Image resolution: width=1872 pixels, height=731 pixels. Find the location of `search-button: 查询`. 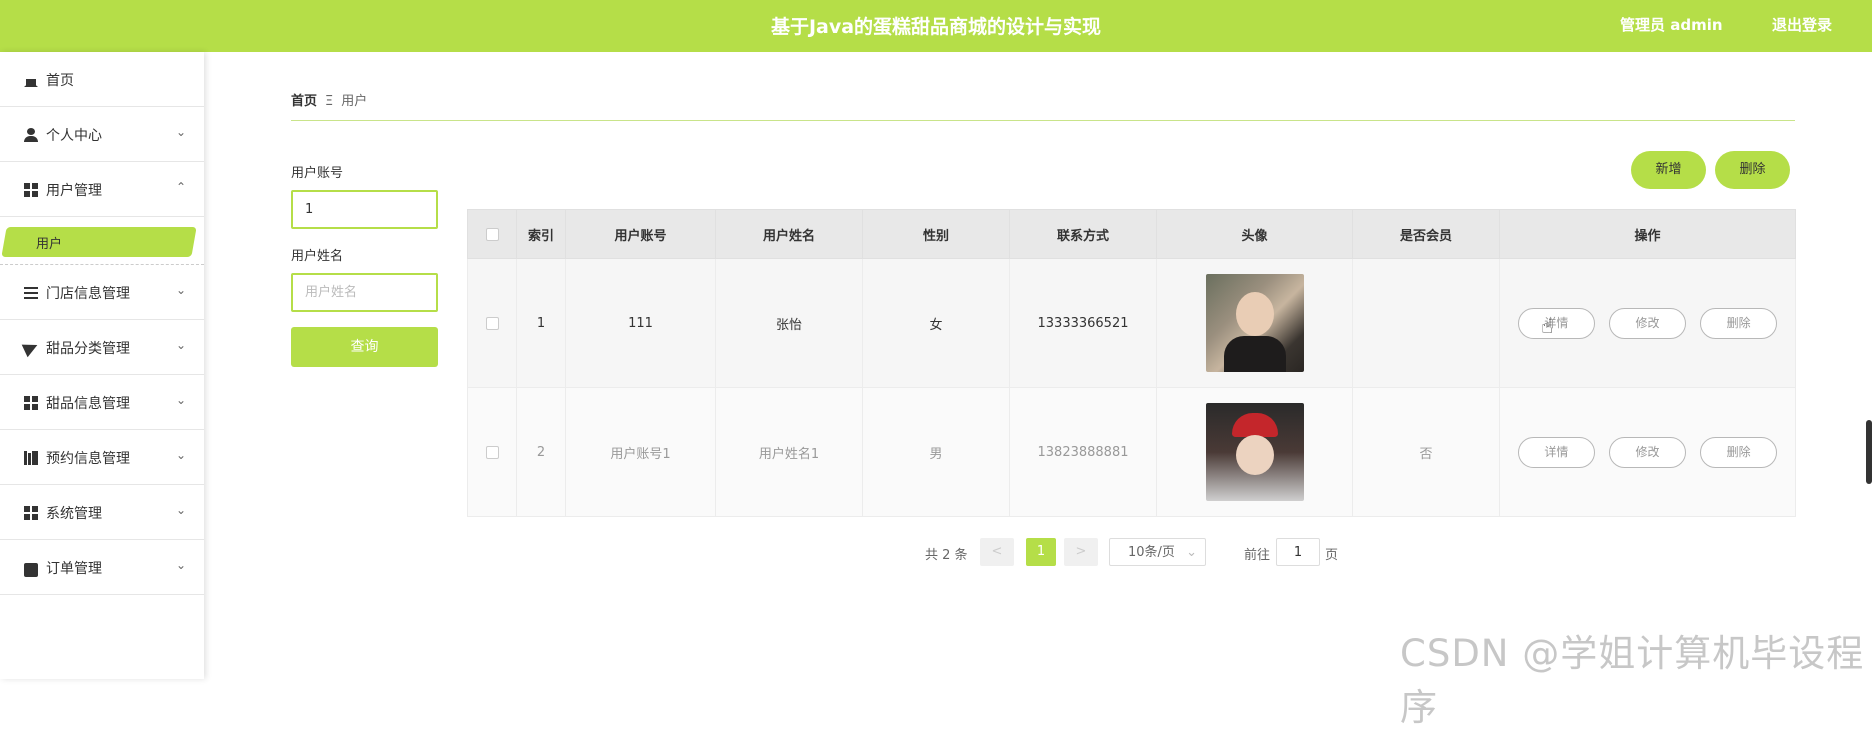

search-button: 查询 is located at coordinates (364, 347).